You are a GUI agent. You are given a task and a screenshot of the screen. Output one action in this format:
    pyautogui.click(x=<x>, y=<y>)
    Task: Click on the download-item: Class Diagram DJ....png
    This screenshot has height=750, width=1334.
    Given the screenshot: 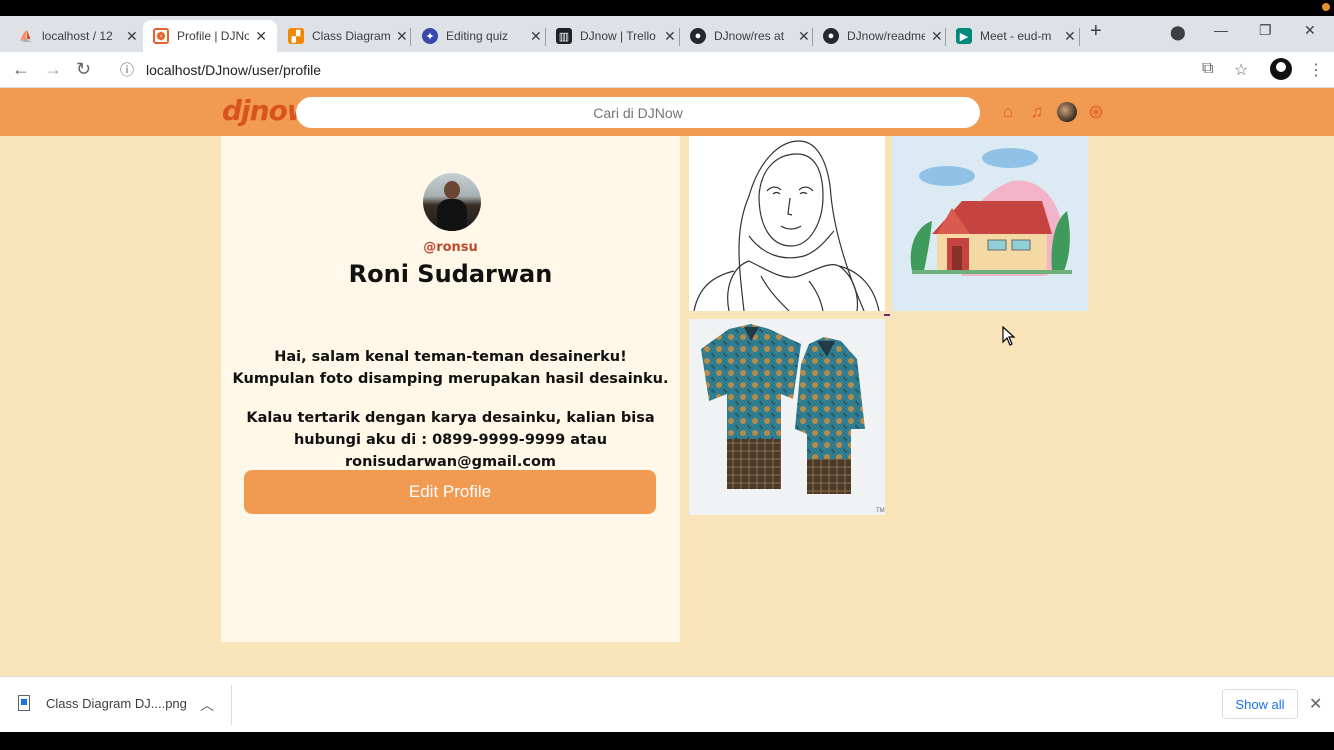 What is the action you would take?
    pyautogui.click(x=102, y=703)
    